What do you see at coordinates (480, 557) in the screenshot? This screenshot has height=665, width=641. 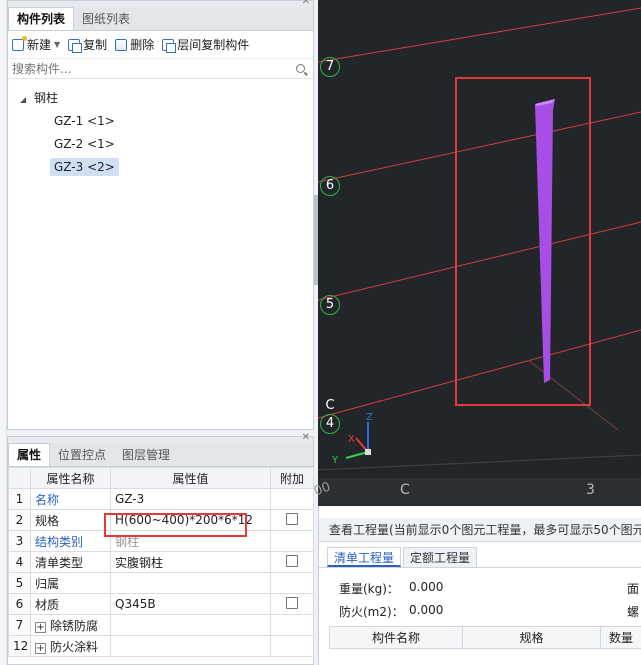 I see `quantity-tabs: 清单工程量 定额工程量` at bounding box center [480, 557].